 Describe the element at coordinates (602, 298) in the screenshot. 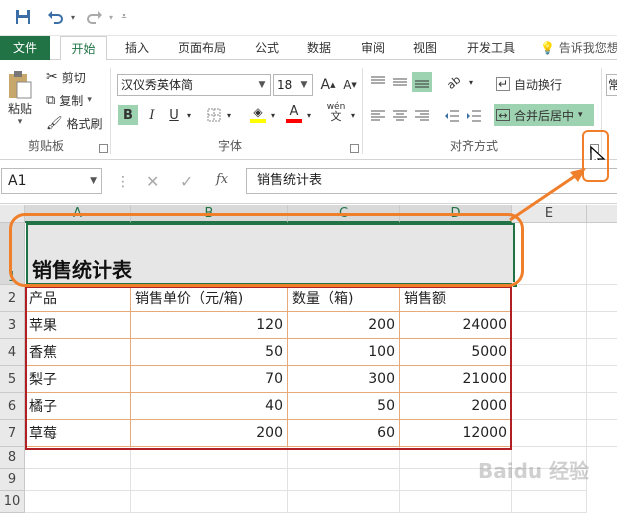

I see `cell-f2` at that location.